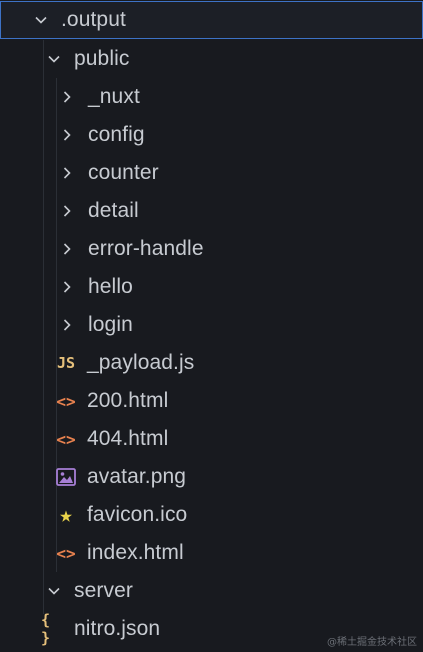  What do you see at coordinates (211, 363) in the screenshot?
I see `tree-file-payload-js: JS _payload.js` at bounding box center [211, 363].